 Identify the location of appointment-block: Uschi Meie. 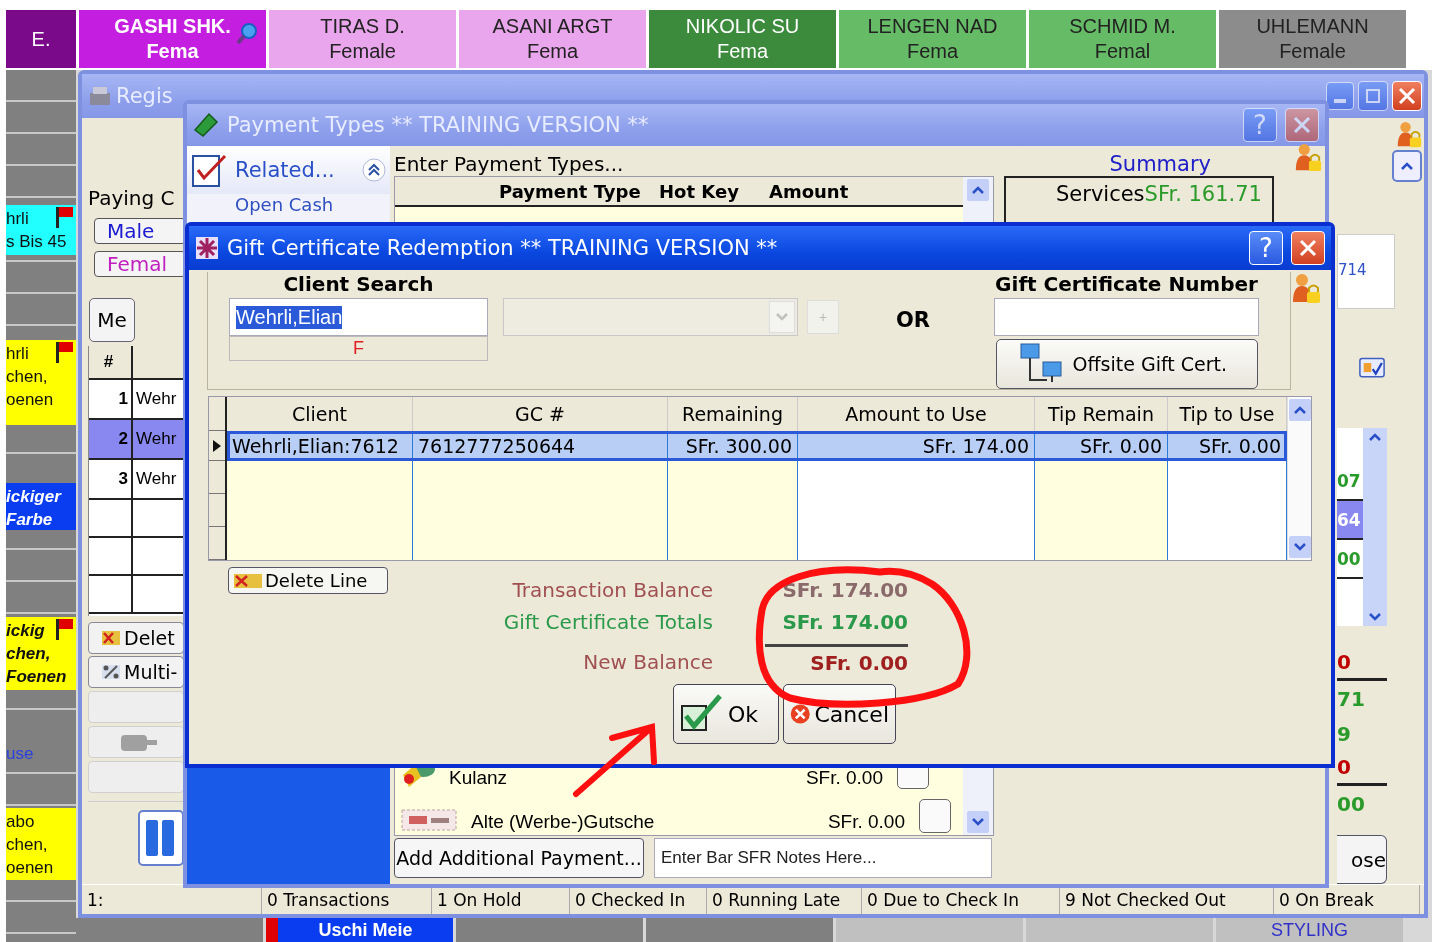
(359, 930).